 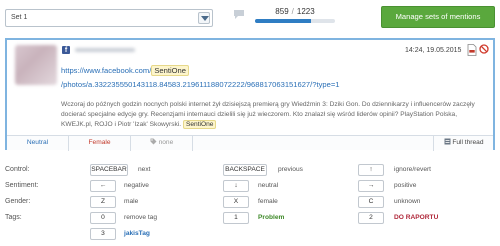 I want to click on key-up-arrow: ↑, so click(x=371, y=170).